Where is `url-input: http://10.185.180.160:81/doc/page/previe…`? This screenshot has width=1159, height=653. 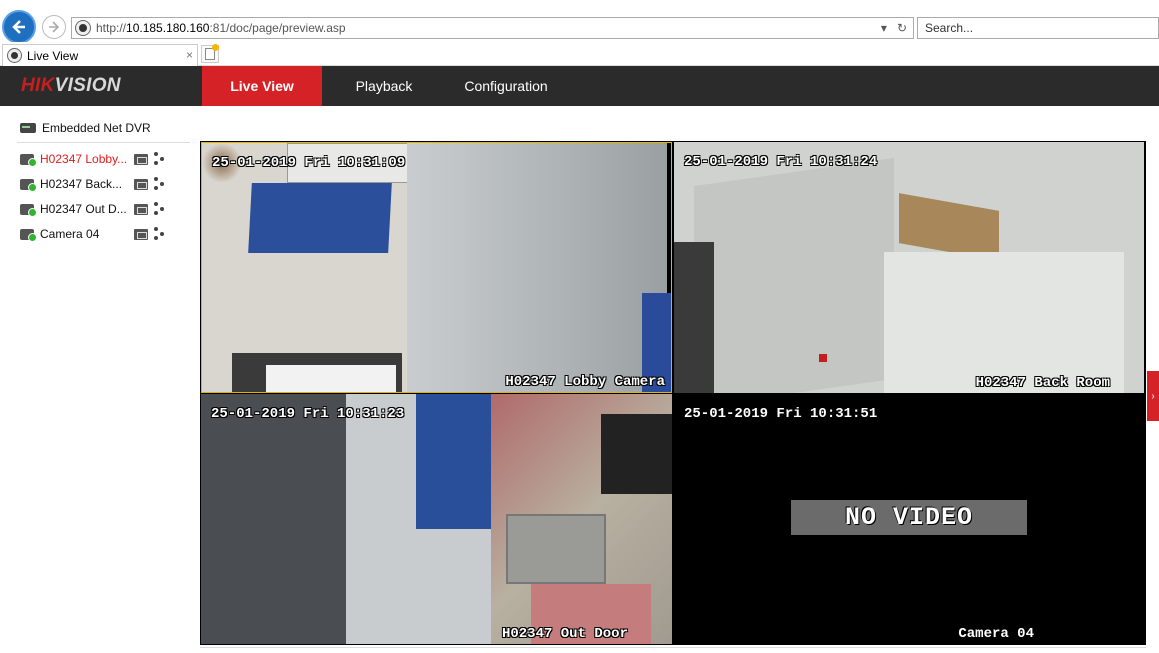 url-input: http://10.185.180.160:81/doc/page/previe… is located at coordinates (492, 28).